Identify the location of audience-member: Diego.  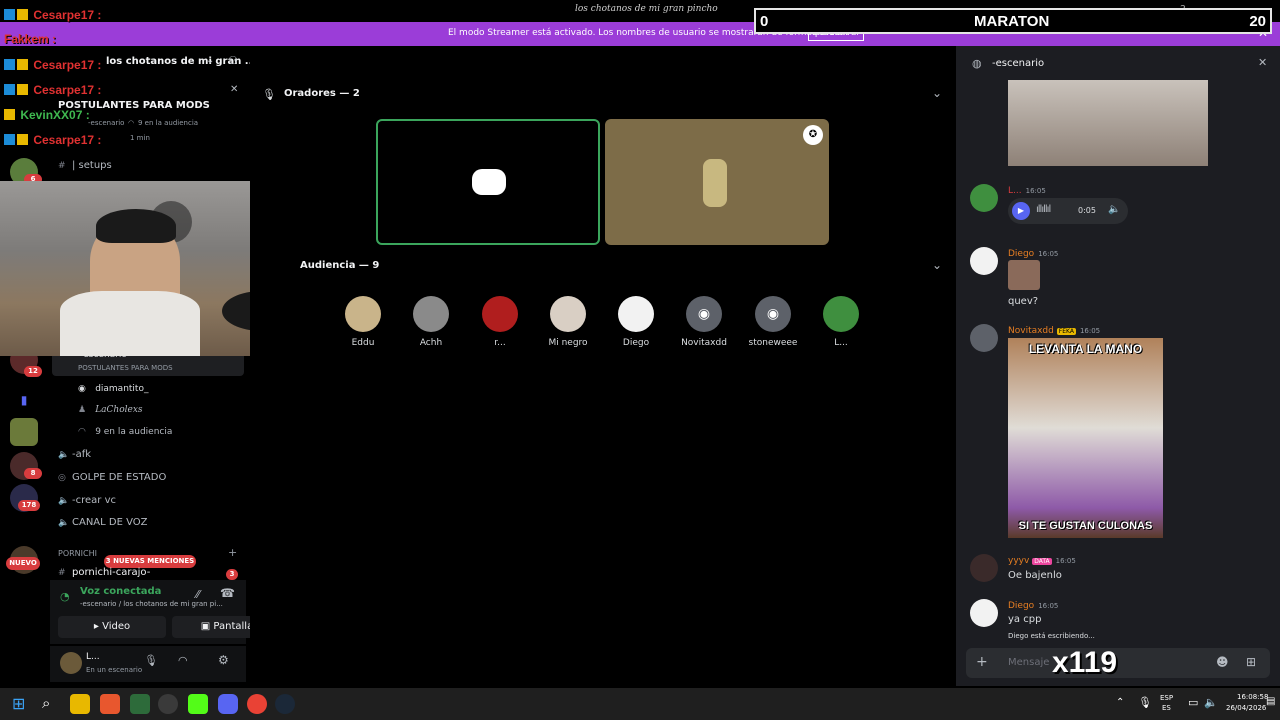
(636, 322).